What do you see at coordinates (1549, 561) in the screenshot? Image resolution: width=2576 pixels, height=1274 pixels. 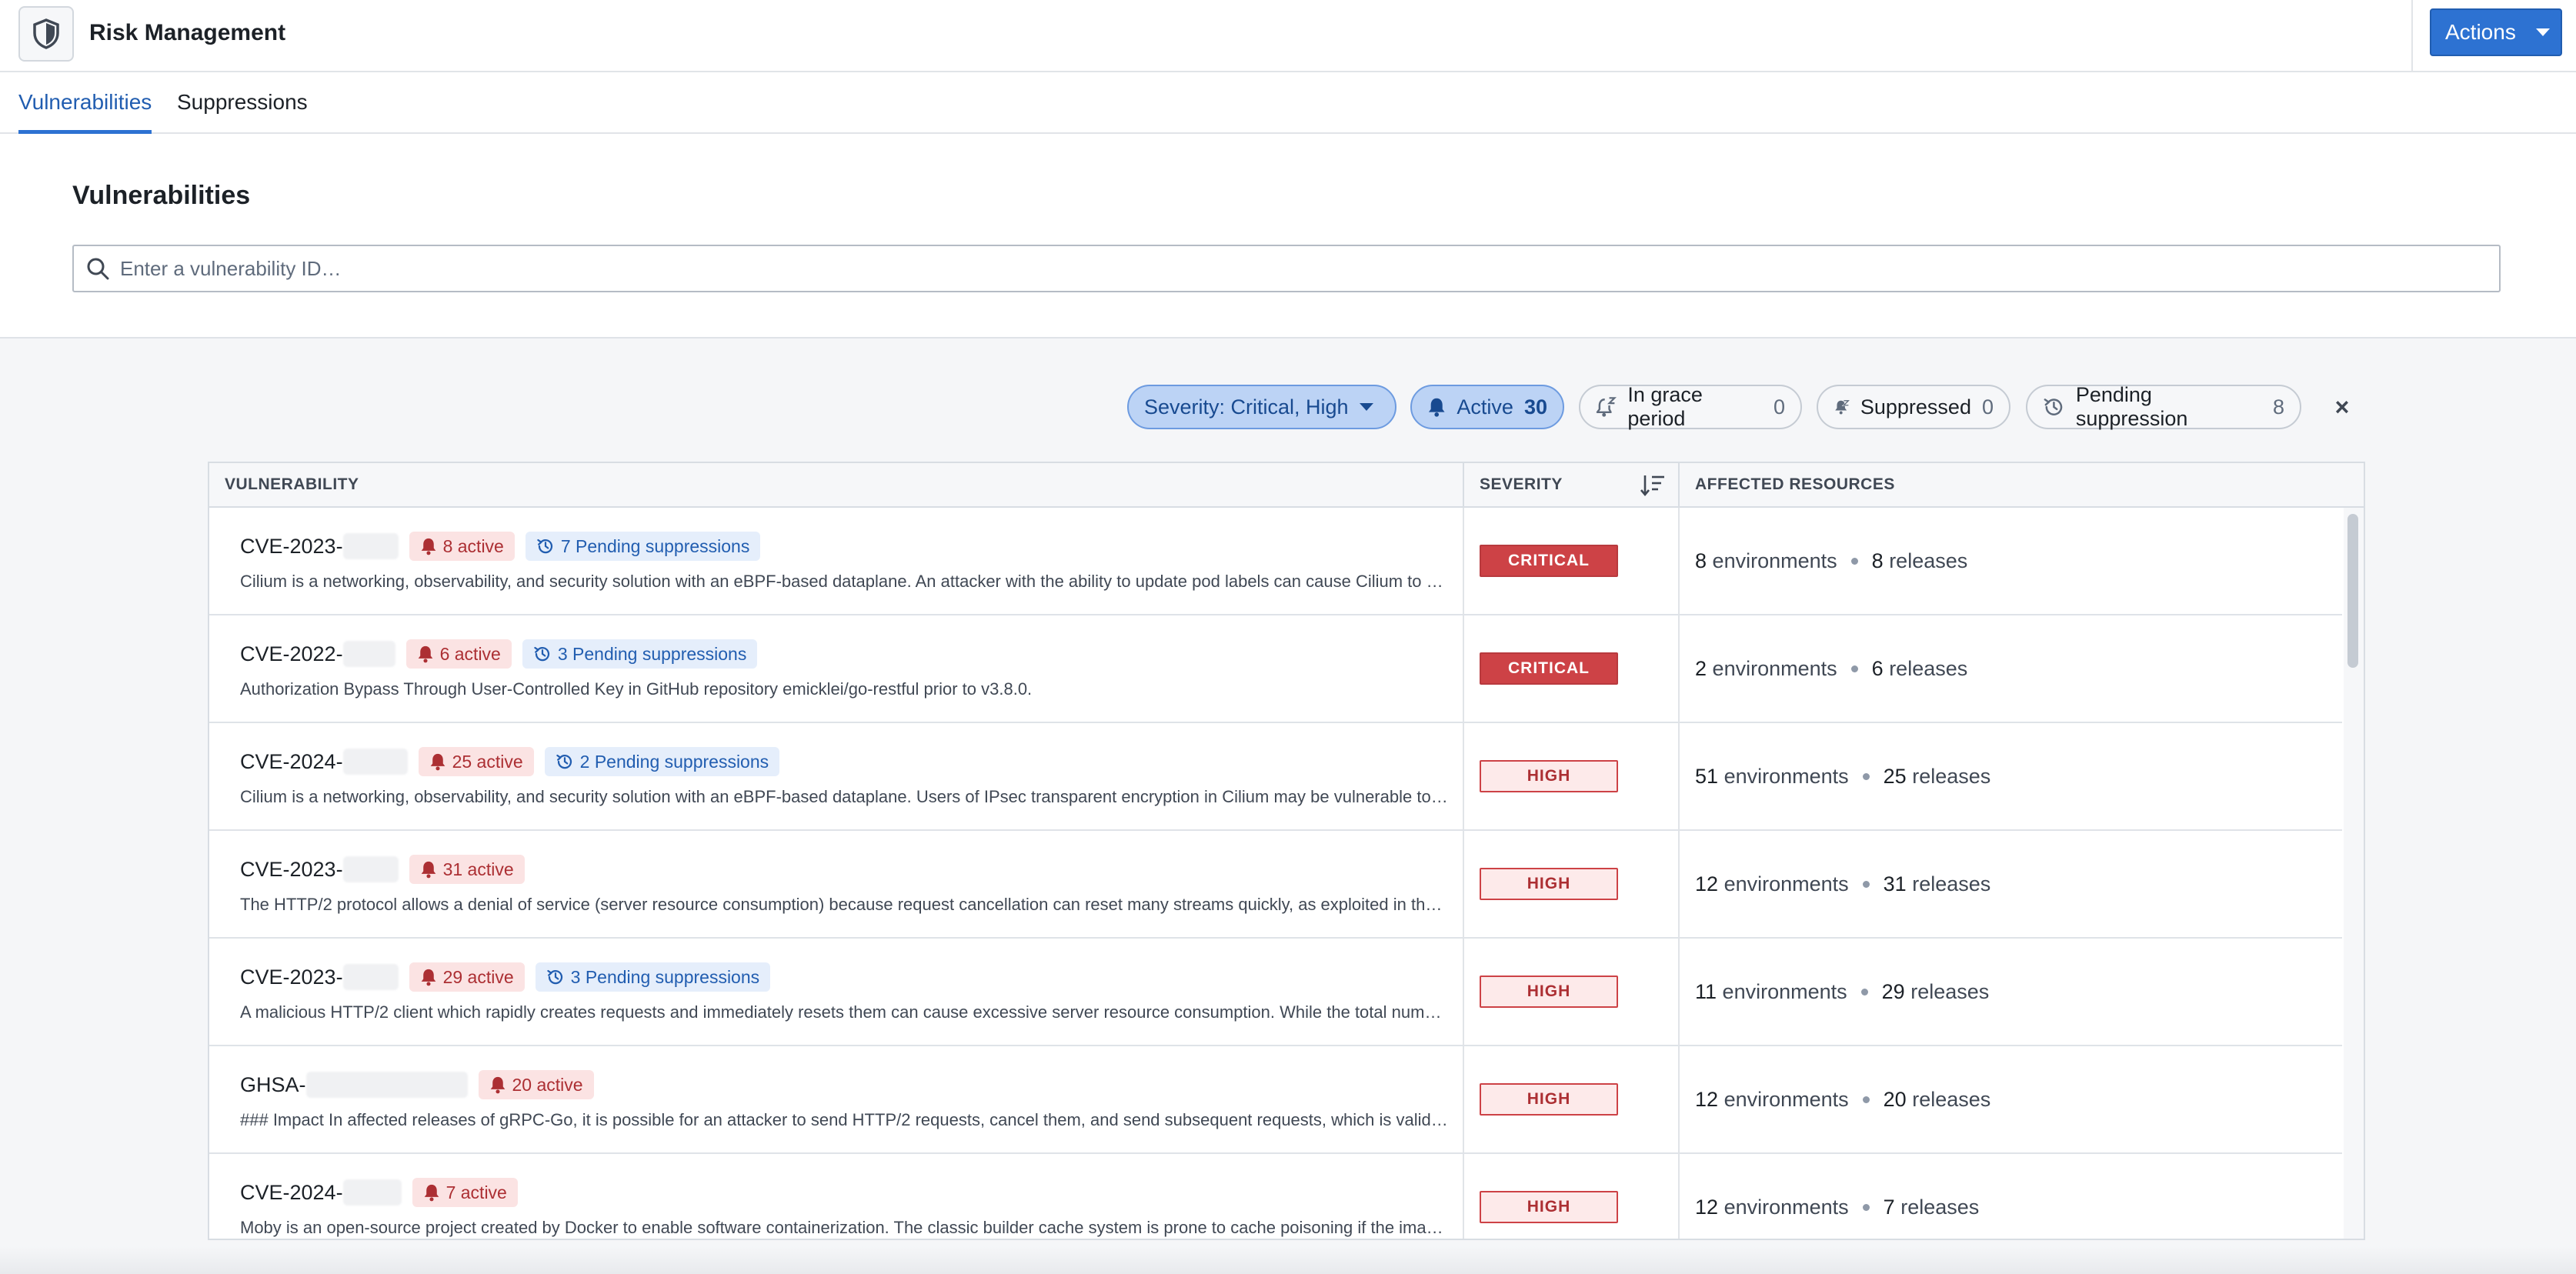 I see `severity-badge: CRITICAL` at bounding box center [1549, 561].